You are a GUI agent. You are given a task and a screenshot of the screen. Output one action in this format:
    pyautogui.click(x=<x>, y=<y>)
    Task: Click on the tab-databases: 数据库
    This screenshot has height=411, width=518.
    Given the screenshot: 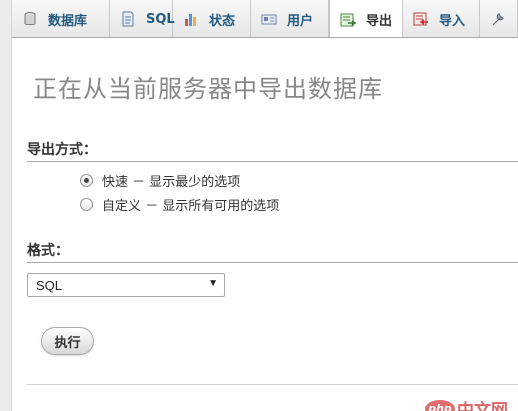 What is the action you would take?
    pyautogui.click(x=61, y=18)
    